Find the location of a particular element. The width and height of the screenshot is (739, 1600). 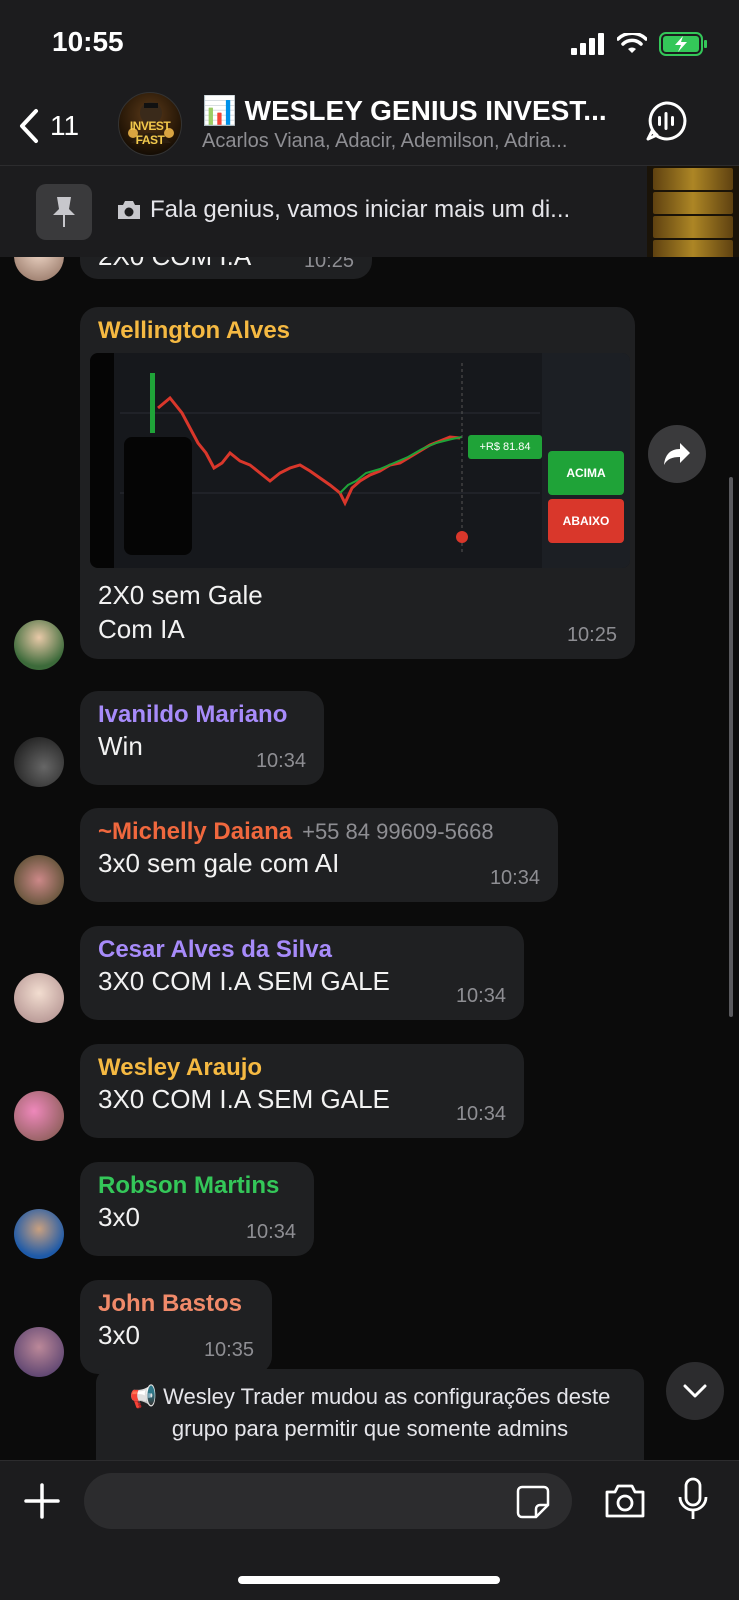

message-input is located at coordinates (328, 1501).